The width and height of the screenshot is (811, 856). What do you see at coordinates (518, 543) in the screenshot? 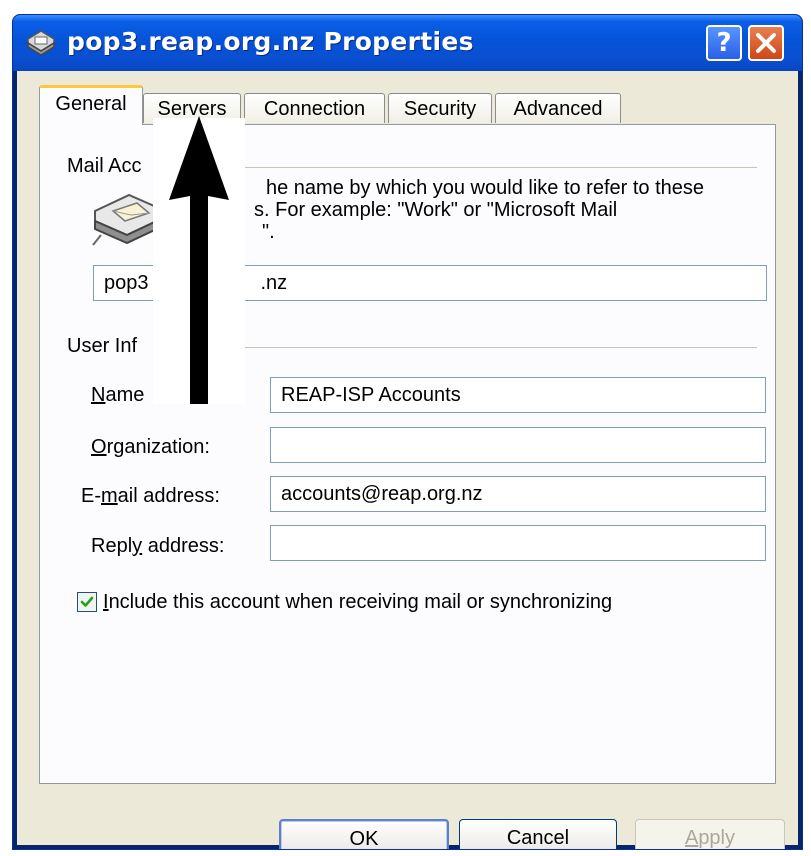
I see `reply-address-input` at bounding box center [518, 543].